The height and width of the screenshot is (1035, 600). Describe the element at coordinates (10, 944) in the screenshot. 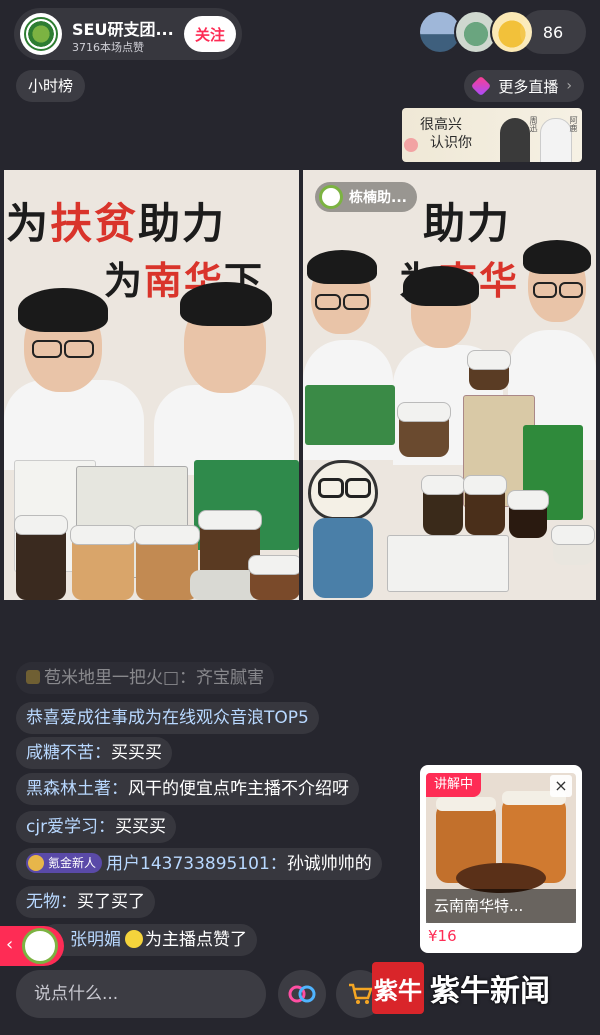

I see `chevron-left-icon: ‹` at that location.